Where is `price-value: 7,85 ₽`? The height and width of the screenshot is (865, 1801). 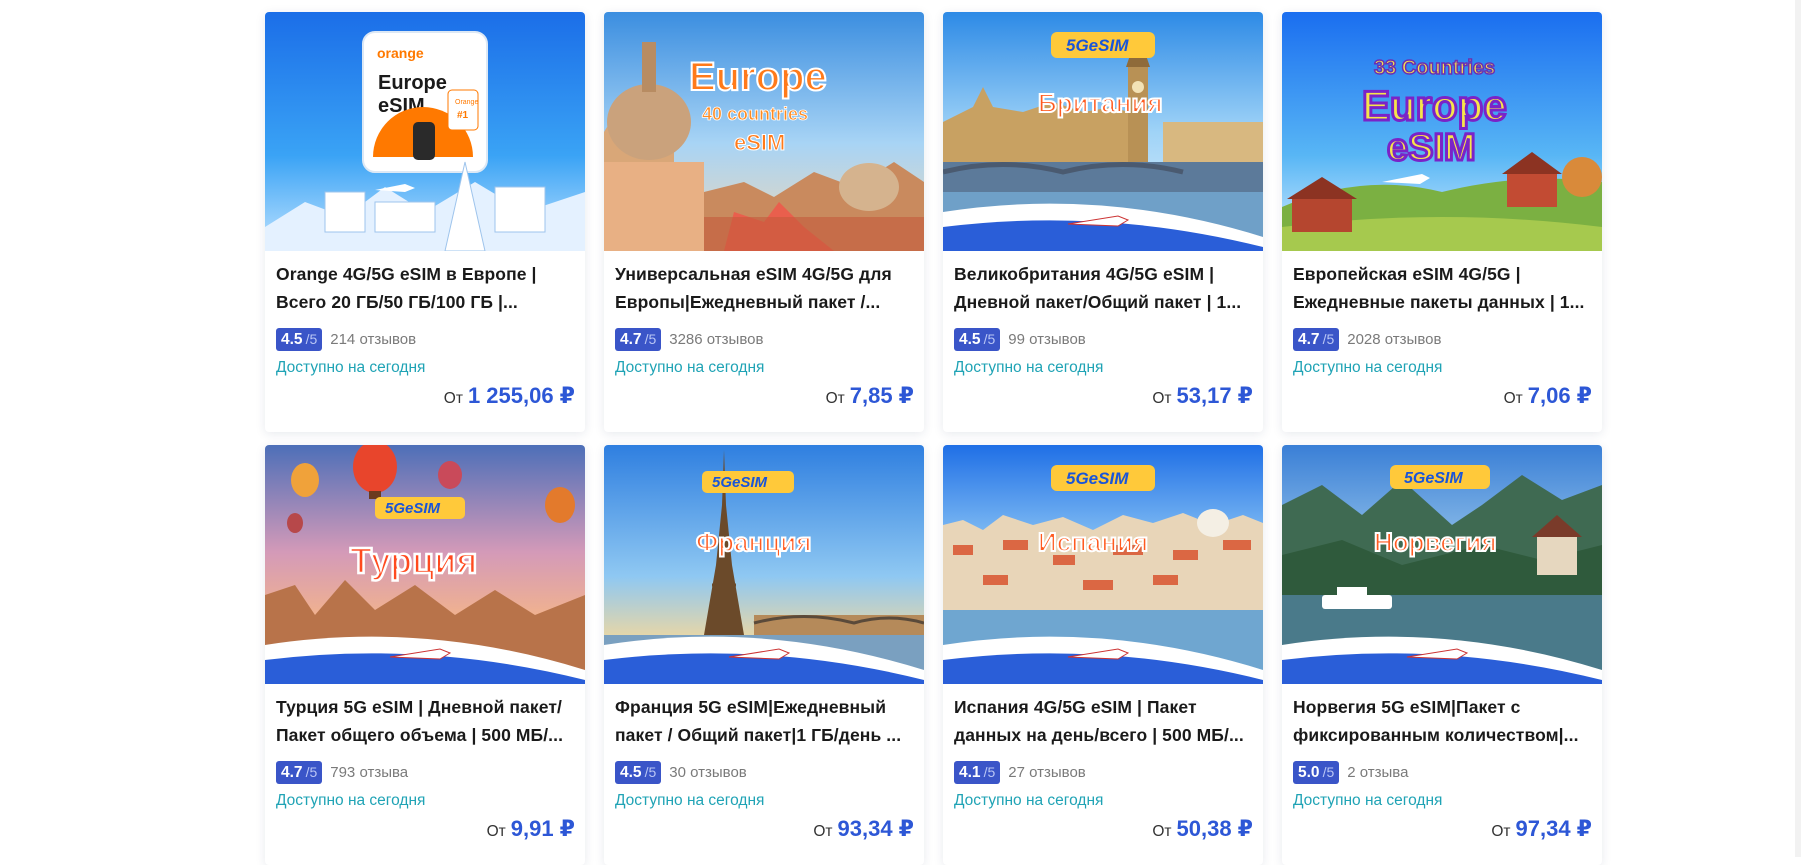
price-value: 7,85 ₽ is located at coordinates (881, 395).